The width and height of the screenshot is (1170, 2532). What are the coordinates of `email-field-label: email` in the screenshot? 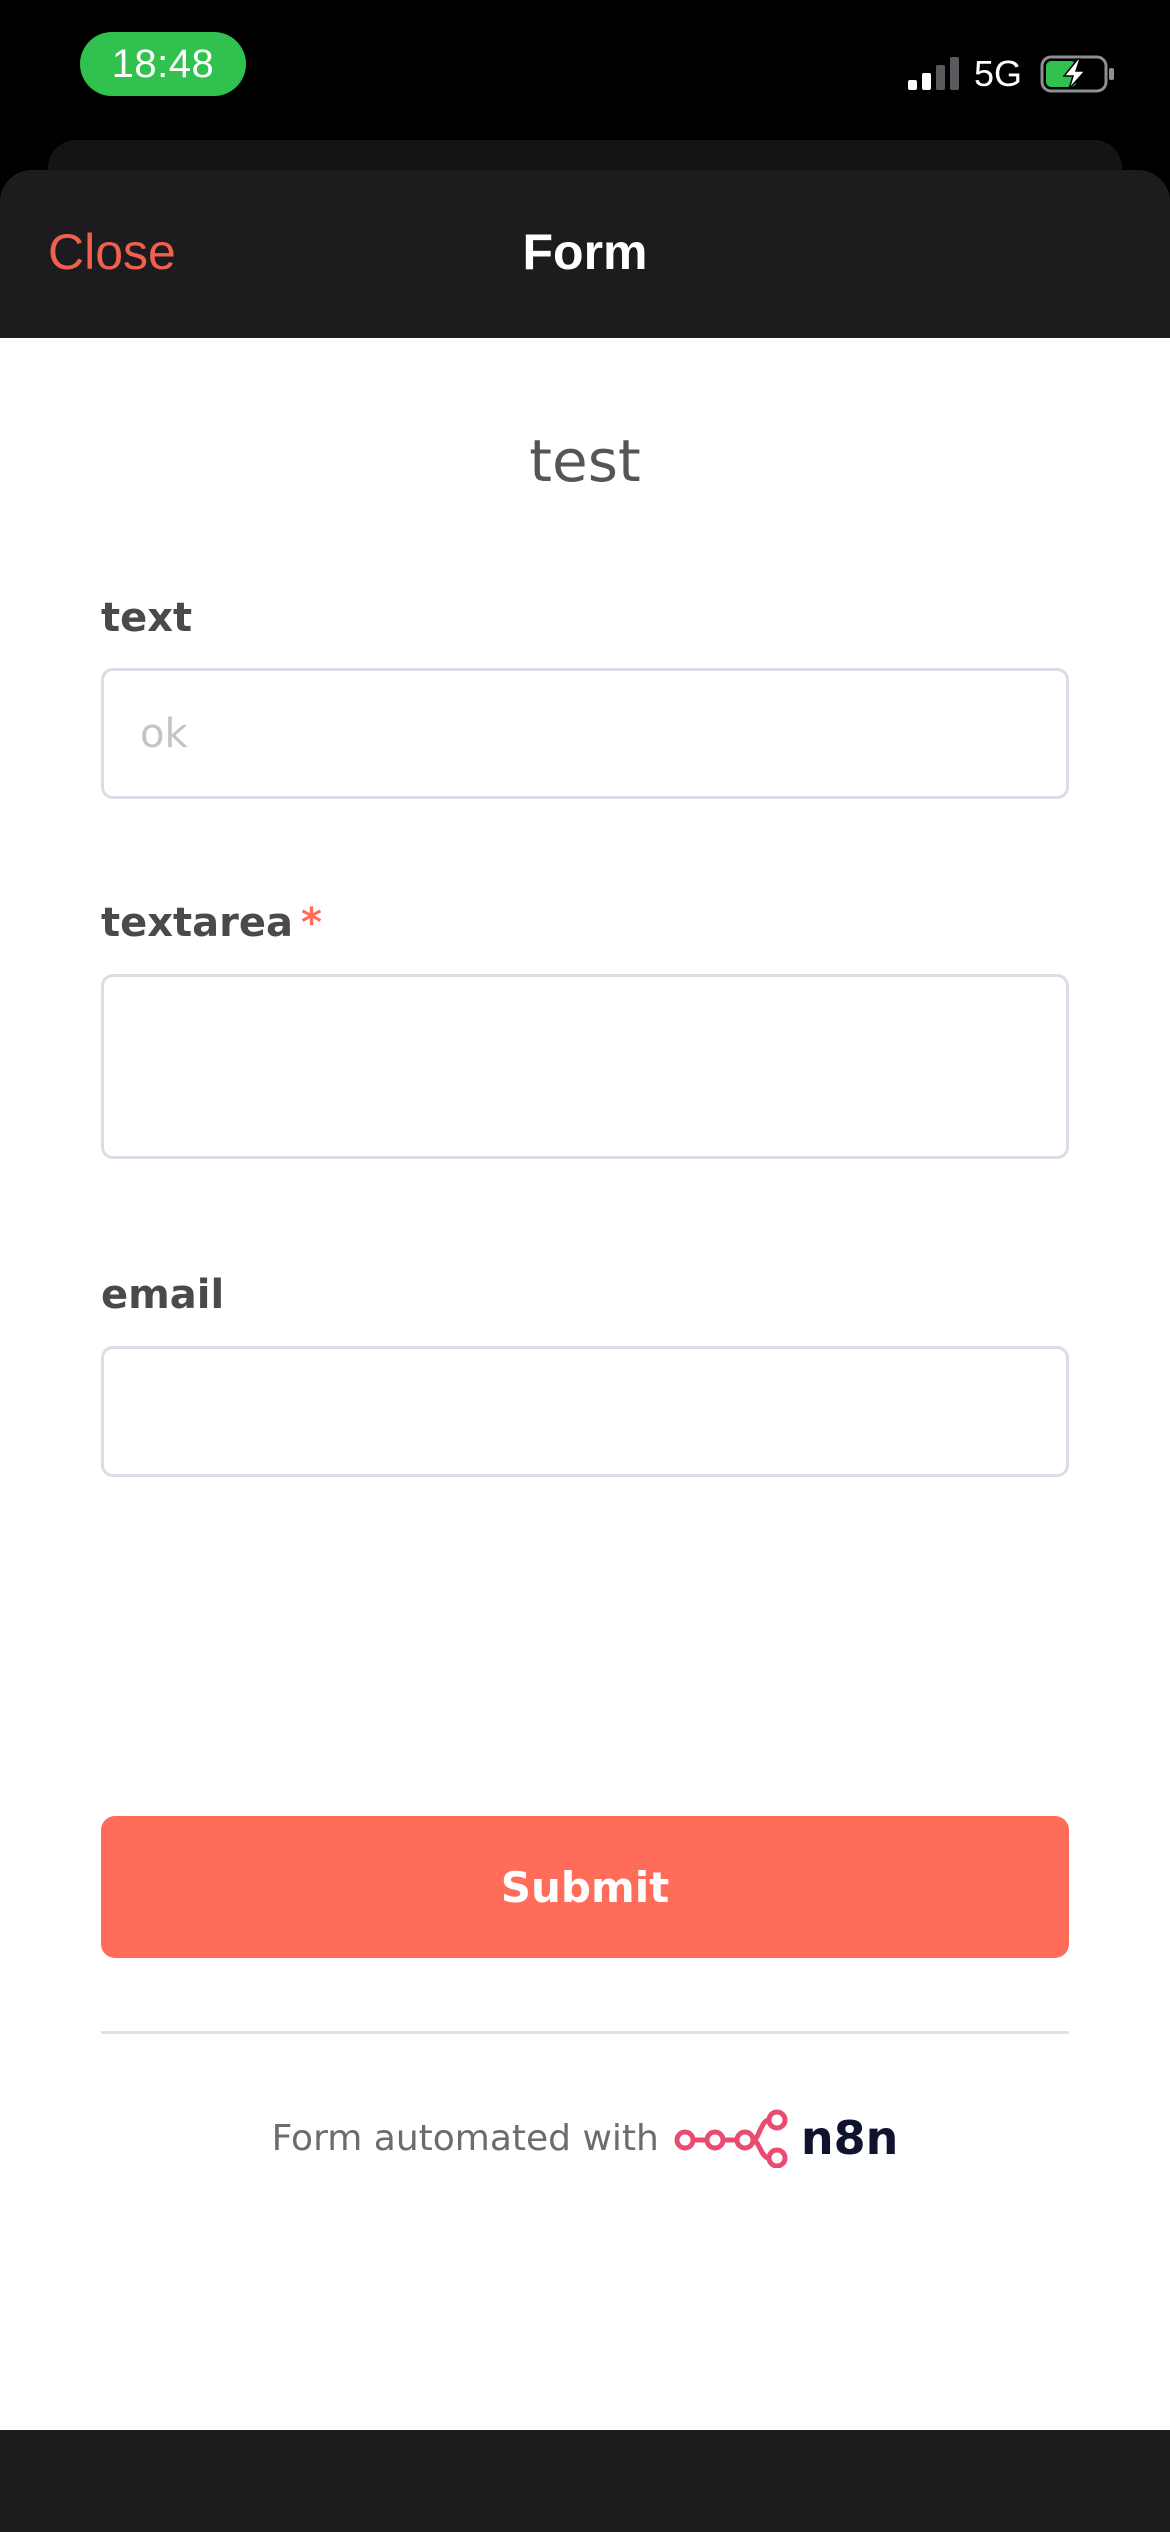 It's located at (162, 1295).